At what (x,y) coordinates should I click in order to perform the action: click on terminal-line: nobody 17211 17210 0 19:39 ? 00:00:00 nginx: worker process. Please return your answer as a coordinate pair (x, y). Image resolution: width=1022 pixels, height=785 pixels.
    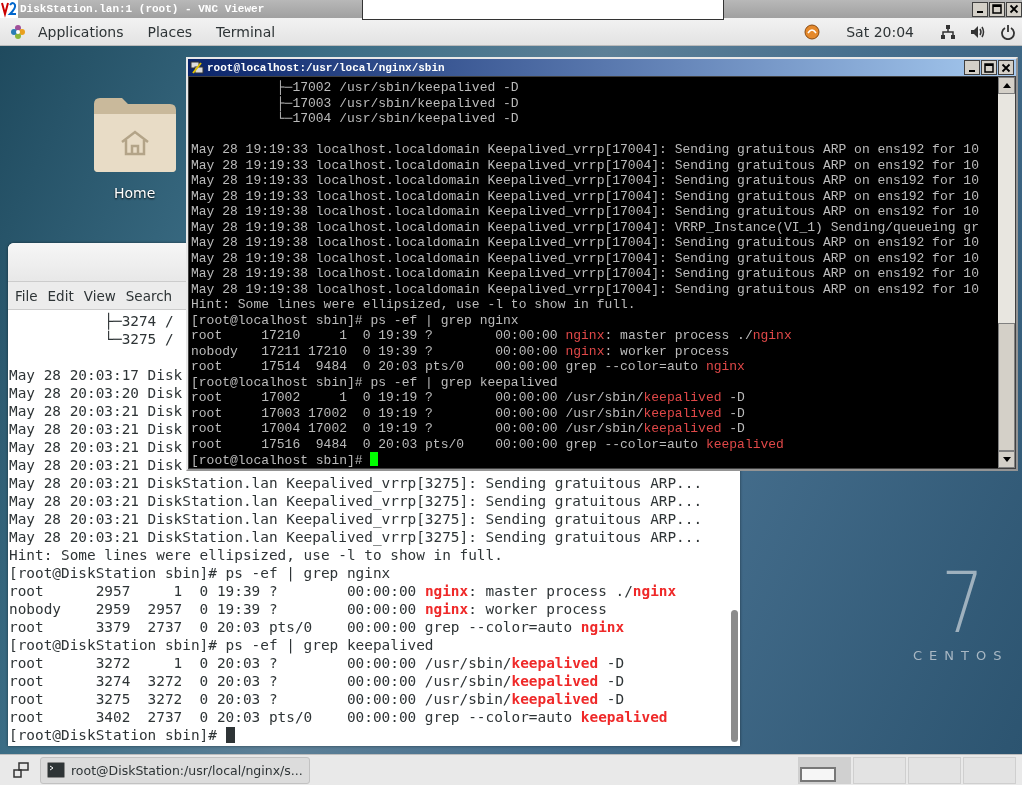
    Looking at the image, I should click on (460, 351).